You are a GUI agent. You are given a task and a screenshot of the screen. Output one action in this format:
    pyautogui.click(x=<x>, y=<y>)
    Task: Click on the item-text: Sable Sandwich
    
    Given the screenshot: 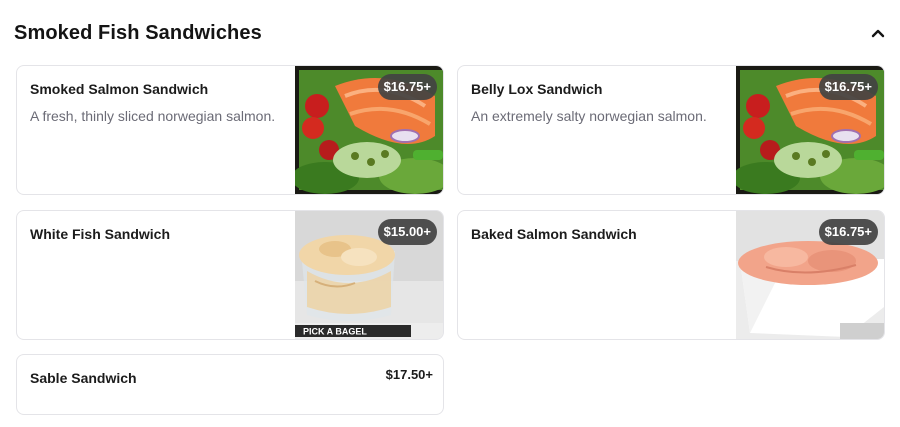 What is the action you would take?
    pyautogui.click(x=160, y=378)
    